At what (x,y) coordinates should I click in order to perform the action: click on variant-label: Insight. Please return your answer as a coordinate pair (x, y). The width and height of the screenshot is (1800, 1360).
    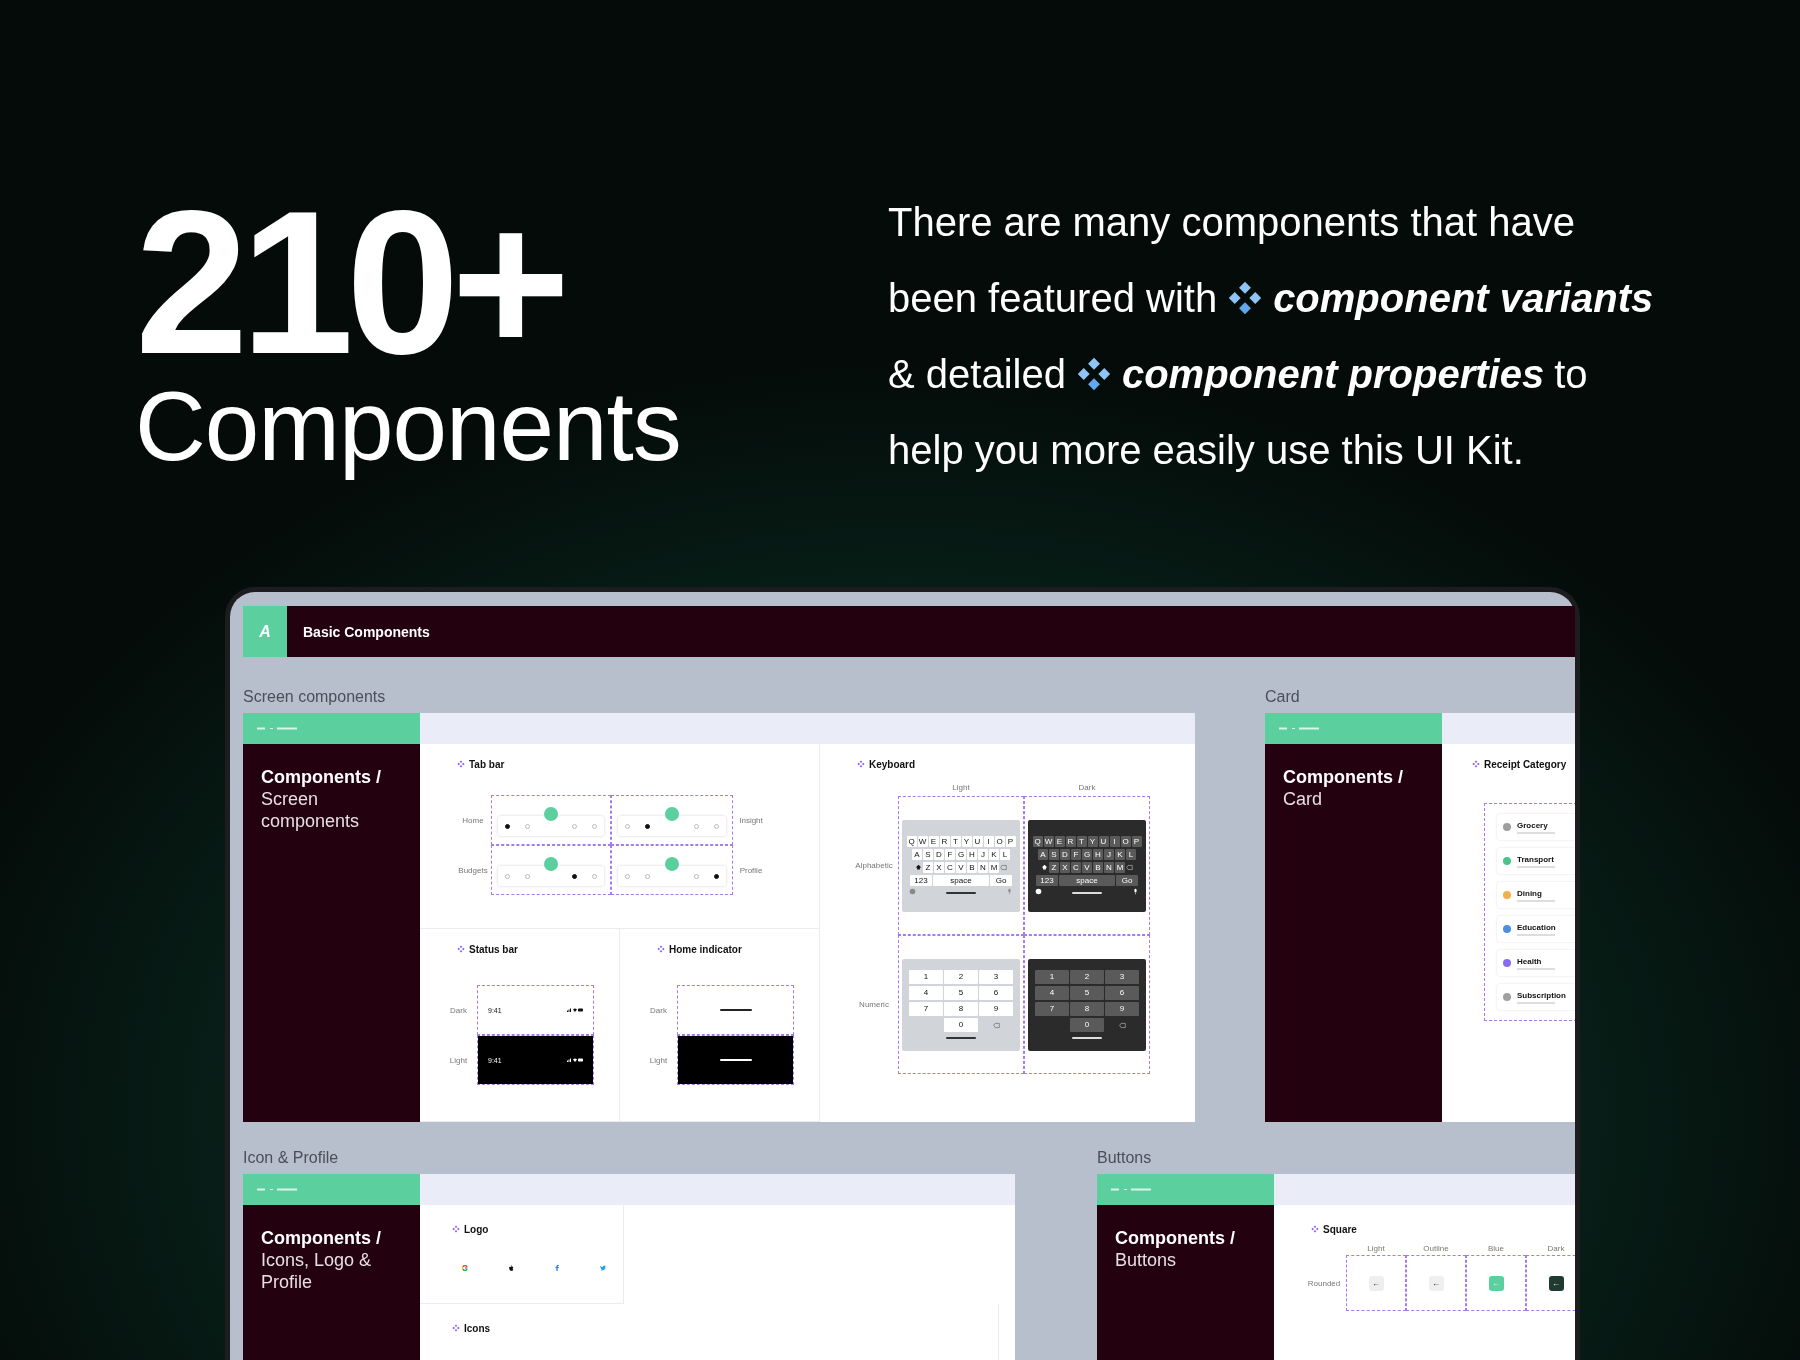
    Looking at the image, I should click on (751, 820).